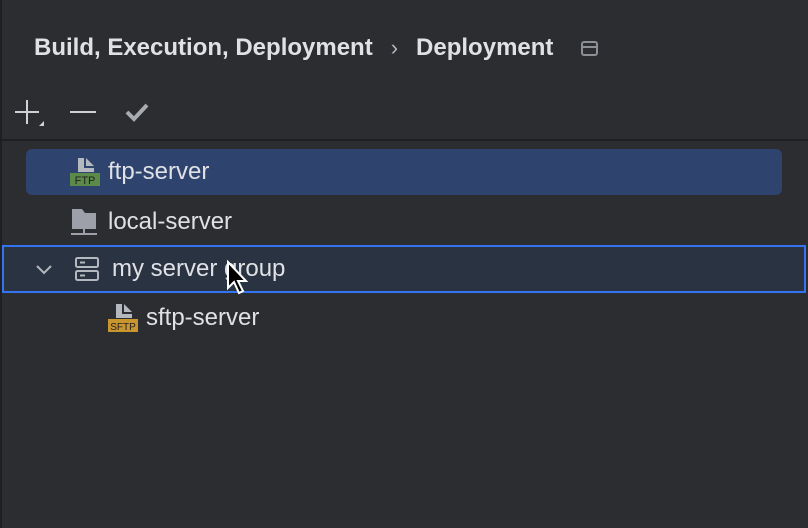 This screenshot has height=528, width=808. I want to click on mouse-cursor-icon, so click(238, 277).